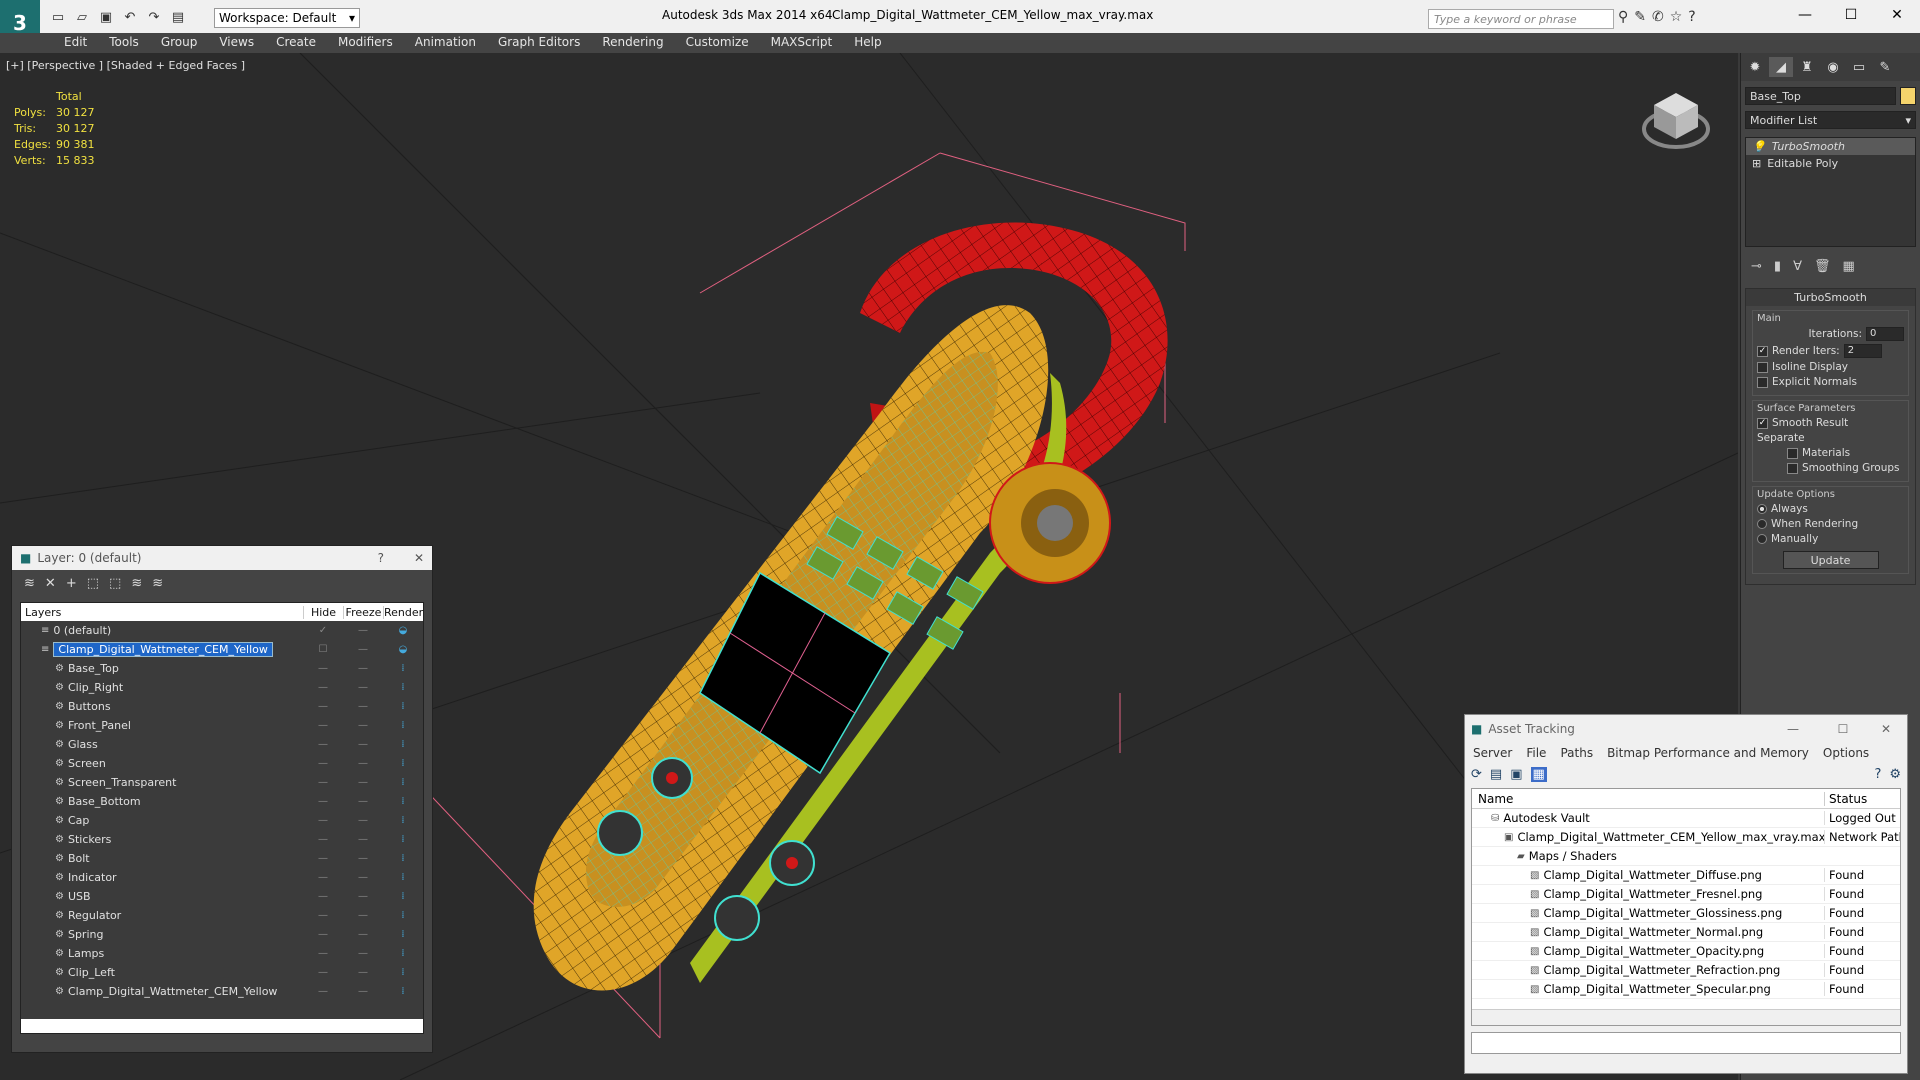 The width and height of the screenshot is (1920, 1080). Describe the element at coordinates (93, 583) in the screenshot. I see `select-objects-icon: ⬚` at that location.